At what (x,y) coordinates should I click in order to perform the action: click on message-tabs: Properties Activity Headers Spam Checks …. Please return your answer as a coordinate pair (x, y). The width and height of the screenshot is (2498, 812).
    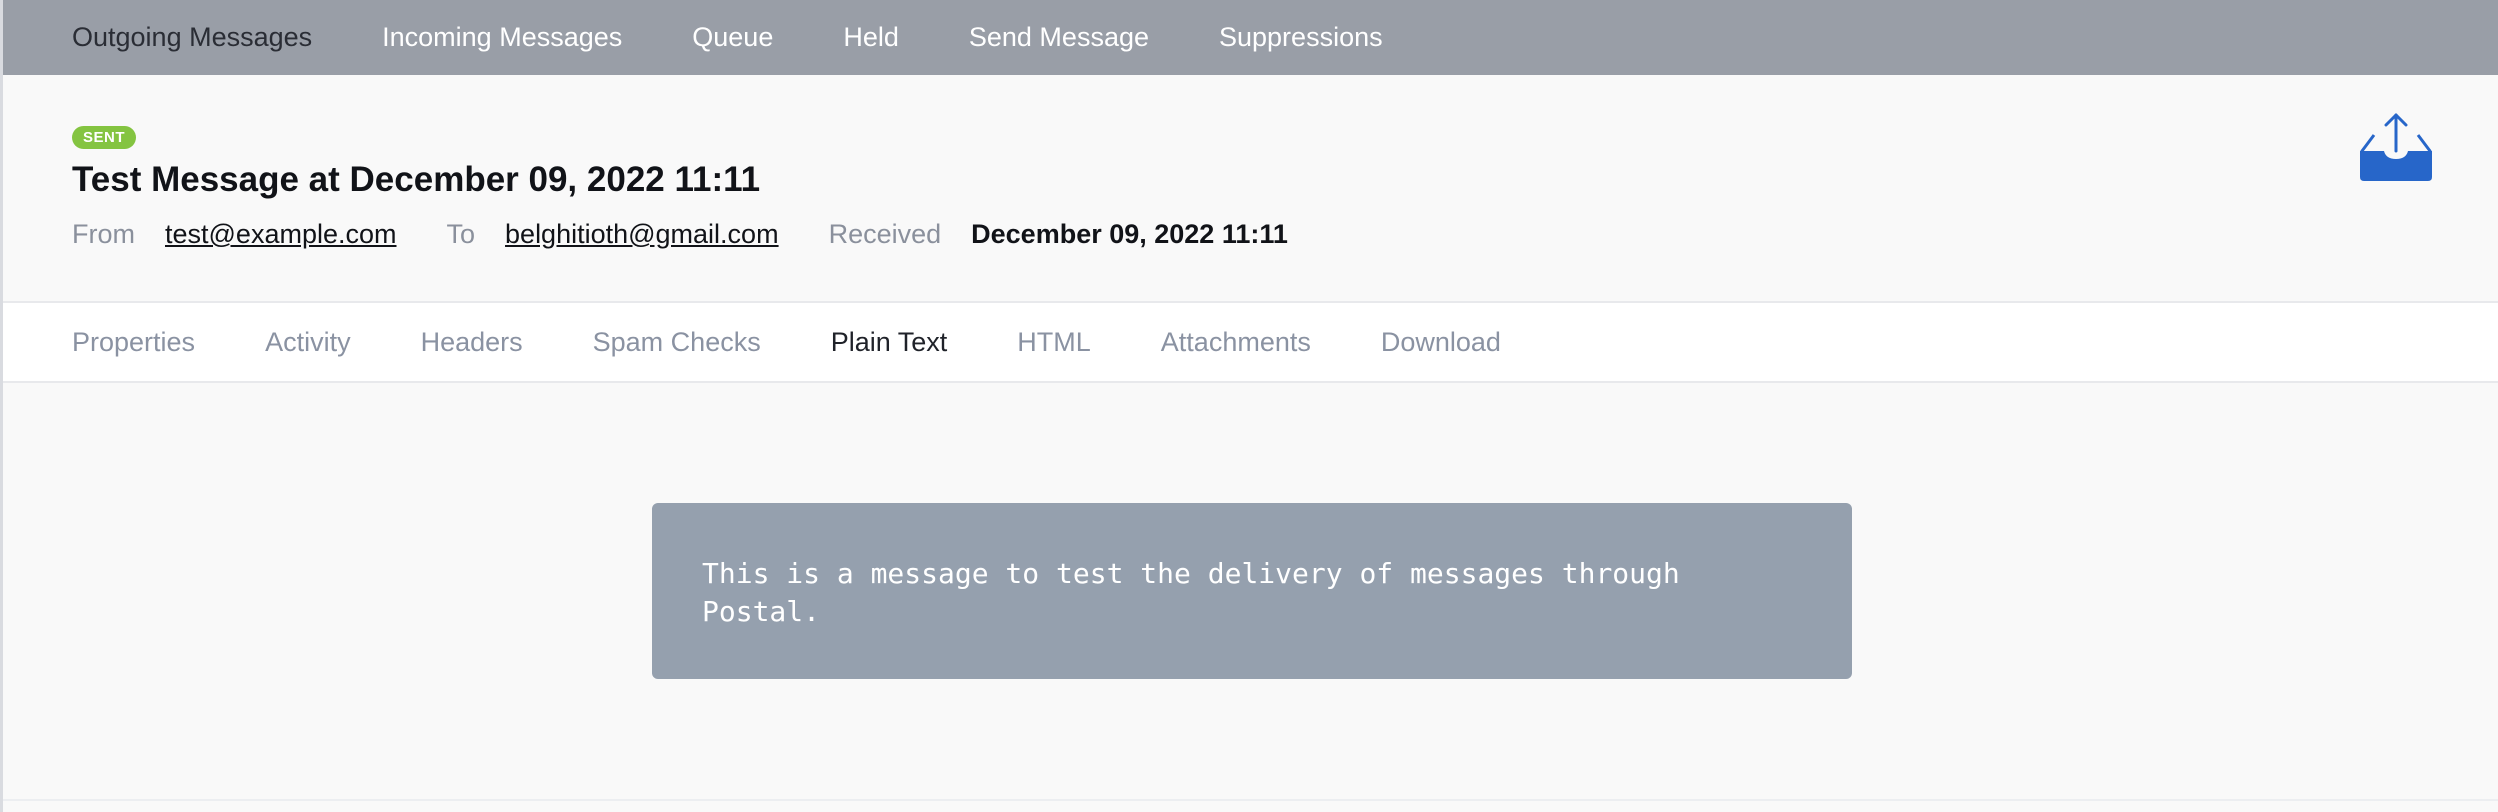
    Looking at the image, I should click on (1249, 343).